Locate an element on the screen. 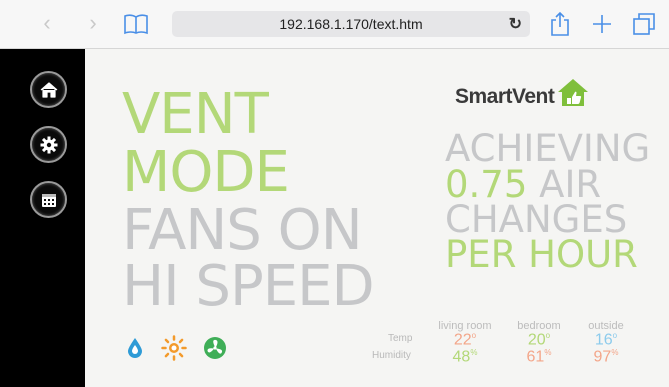 This screenshot has width=669, height=387. fan-line-2: HI SPEED is located at coordinates (248, 286).